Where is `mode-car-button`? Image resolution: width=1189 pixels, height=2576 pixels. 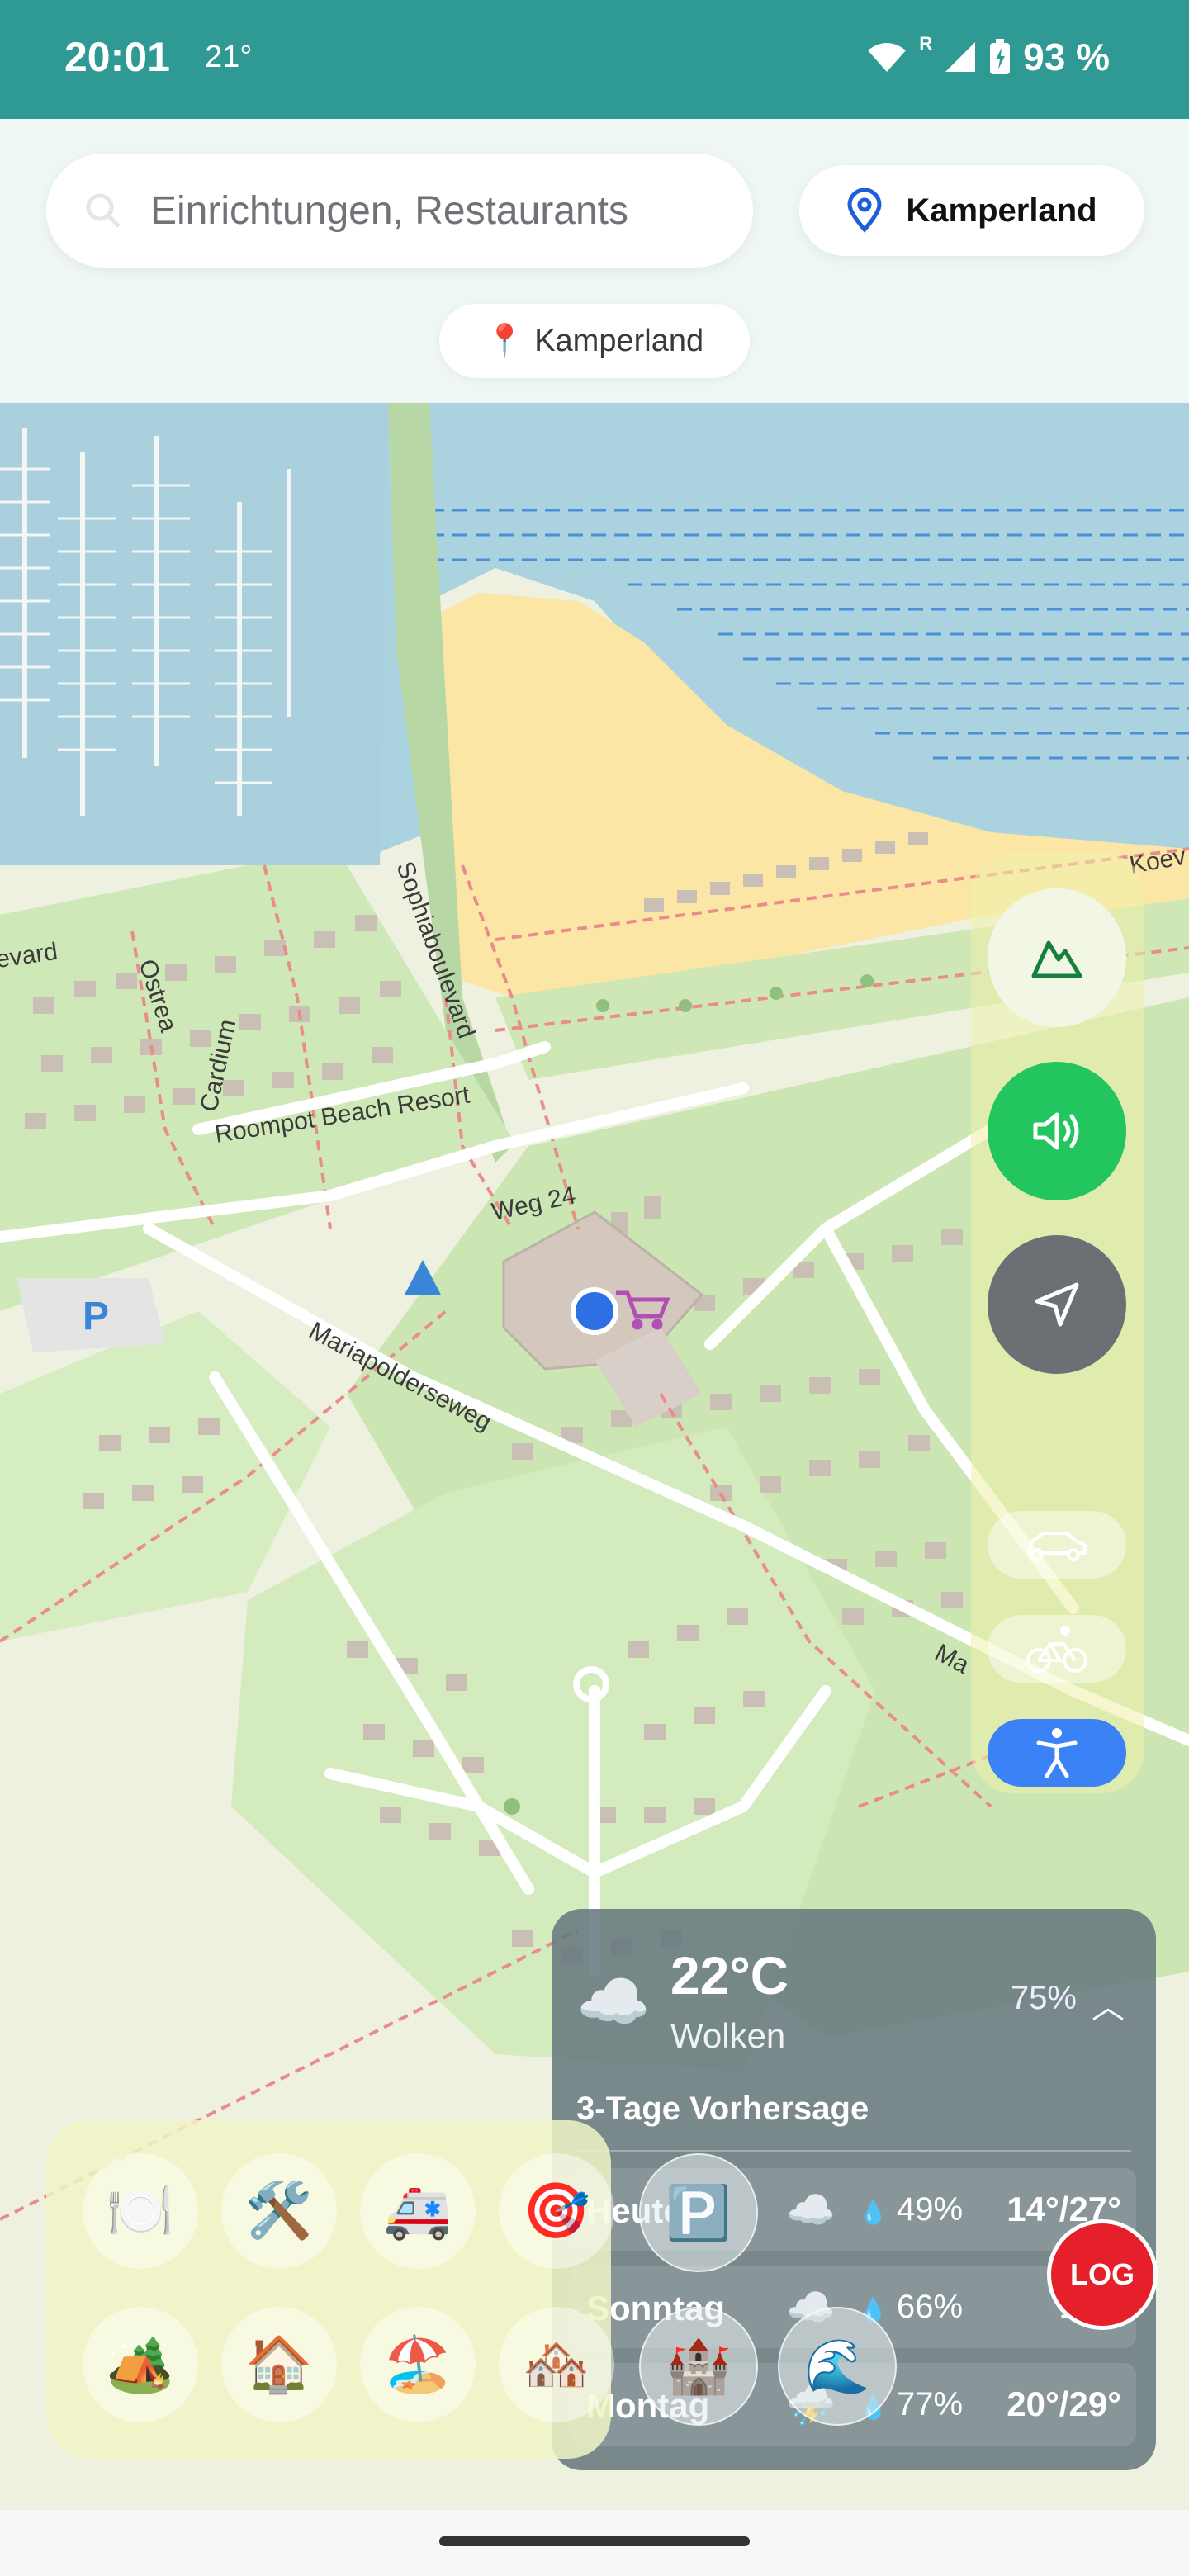
mode-car-button is located at coordinates (1057, 1545).